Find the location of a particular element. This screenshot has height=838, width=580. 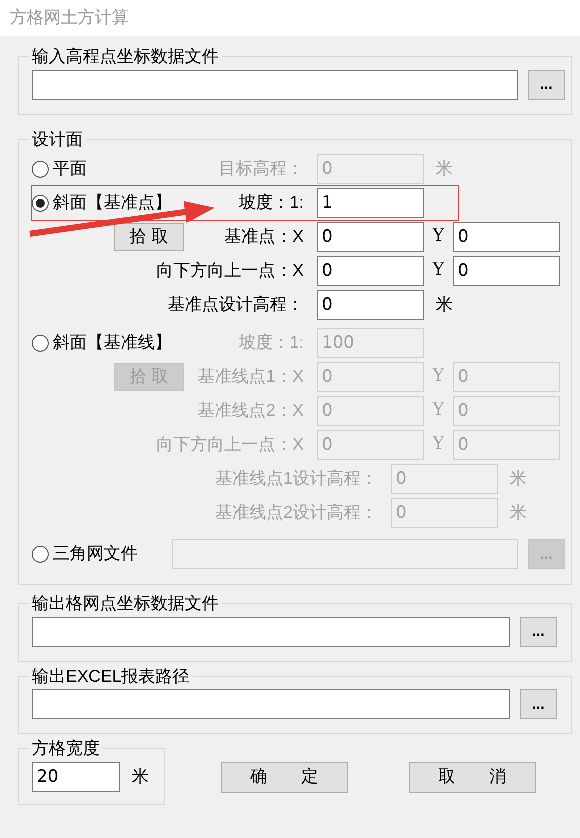

group-label: 方格宽度 is located at coordinates (66, 749).